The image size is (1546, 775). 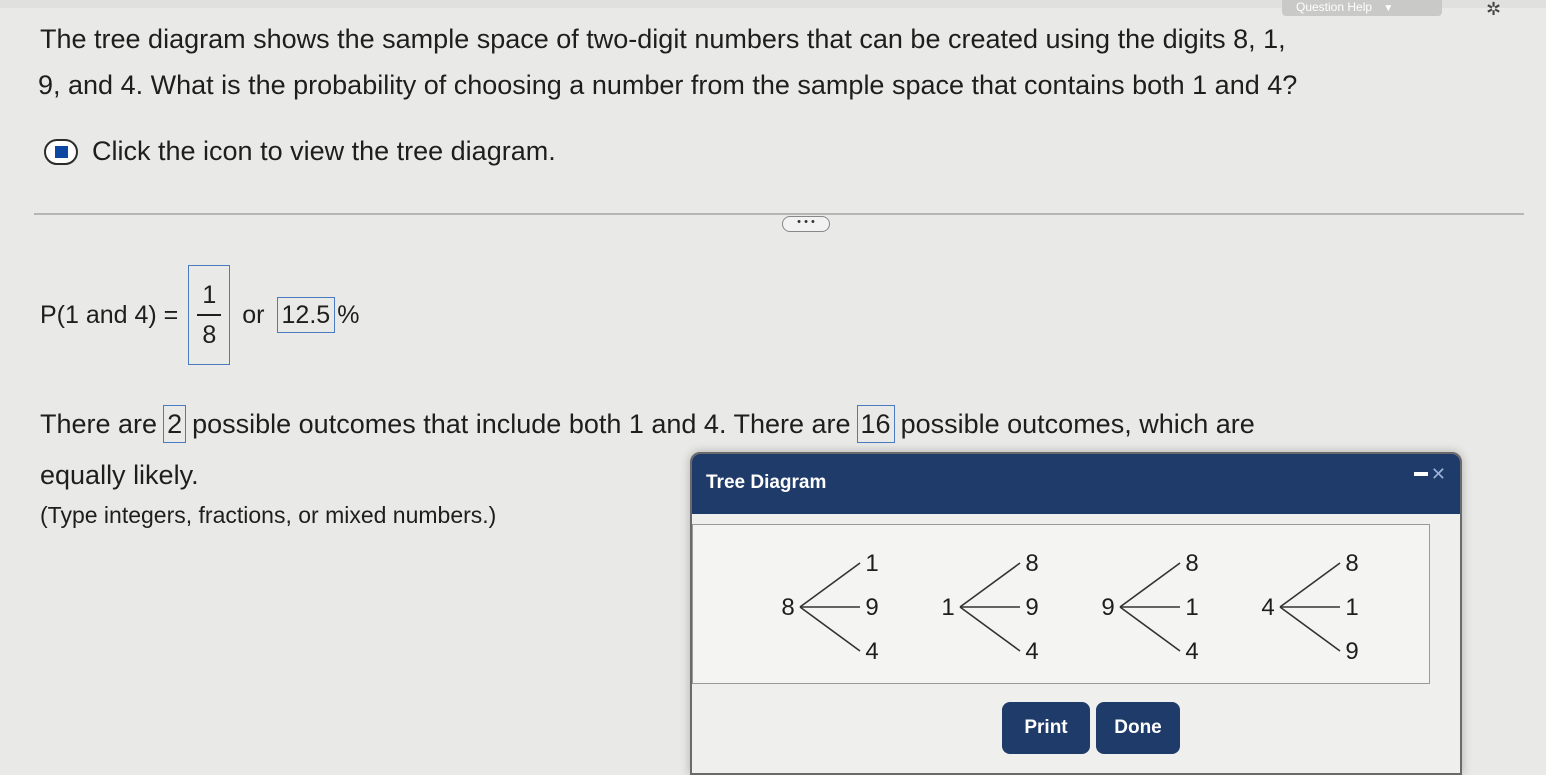 I want to click on fraction-denominator: 8, so click(x=209, y=335).